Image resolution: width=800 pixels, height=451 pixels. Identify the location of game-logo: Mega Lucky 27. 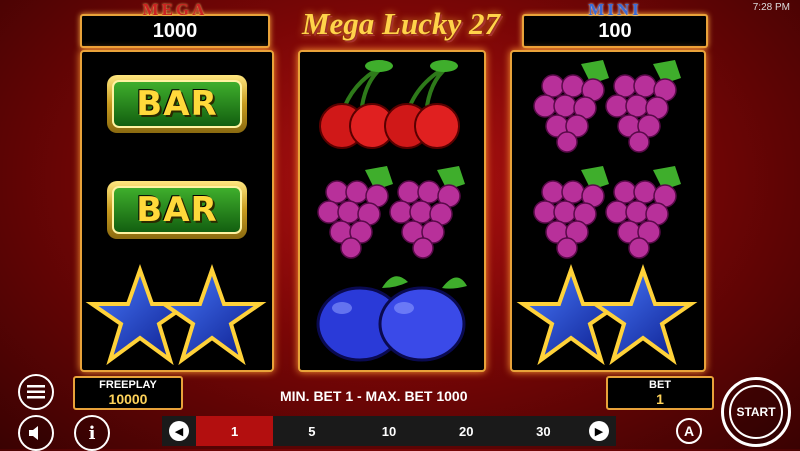
(401, 23).